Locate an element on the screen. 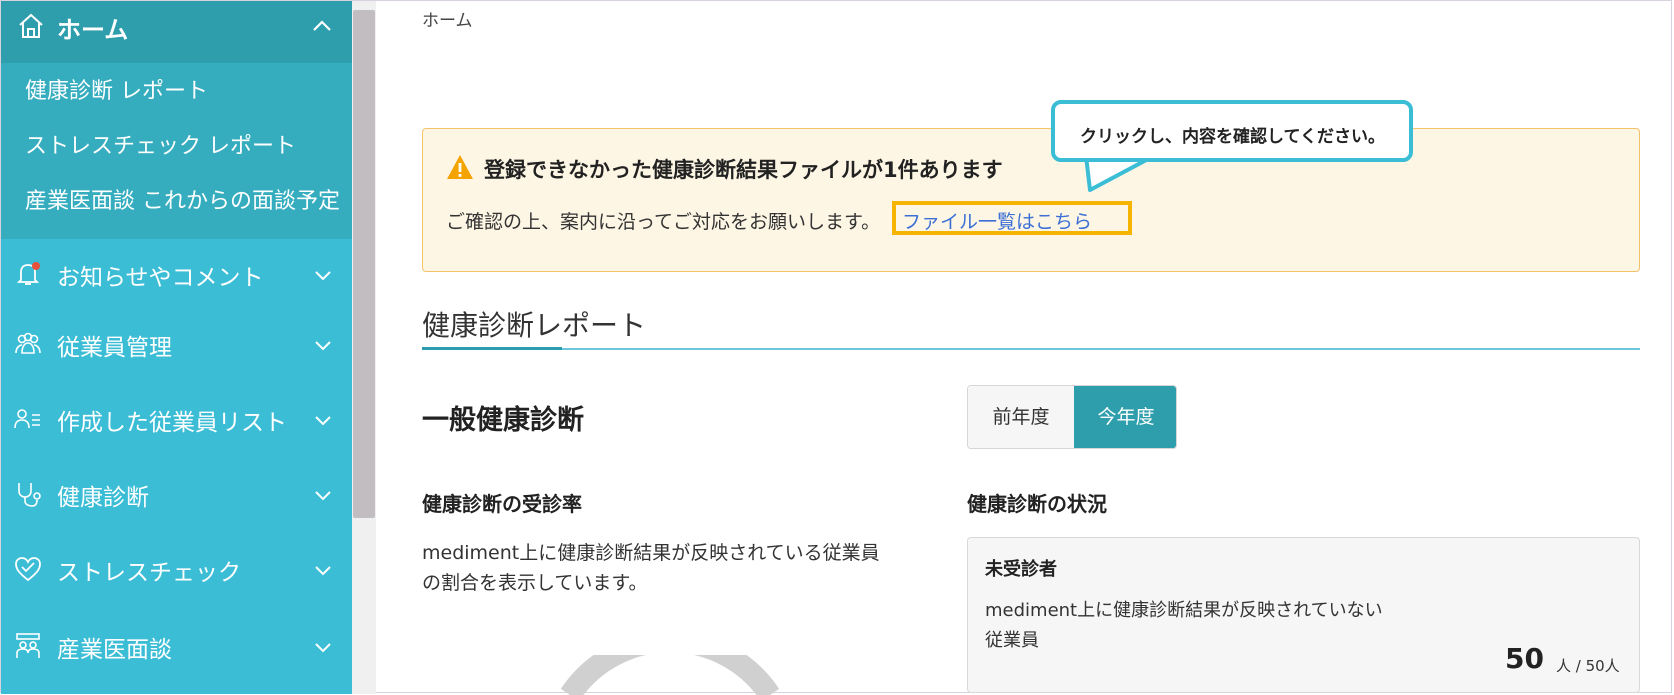 The height and width of the screenshot is (695, 1674). checkup-status-title: 健康診断の状況 is located at coordinates (1037, 504).